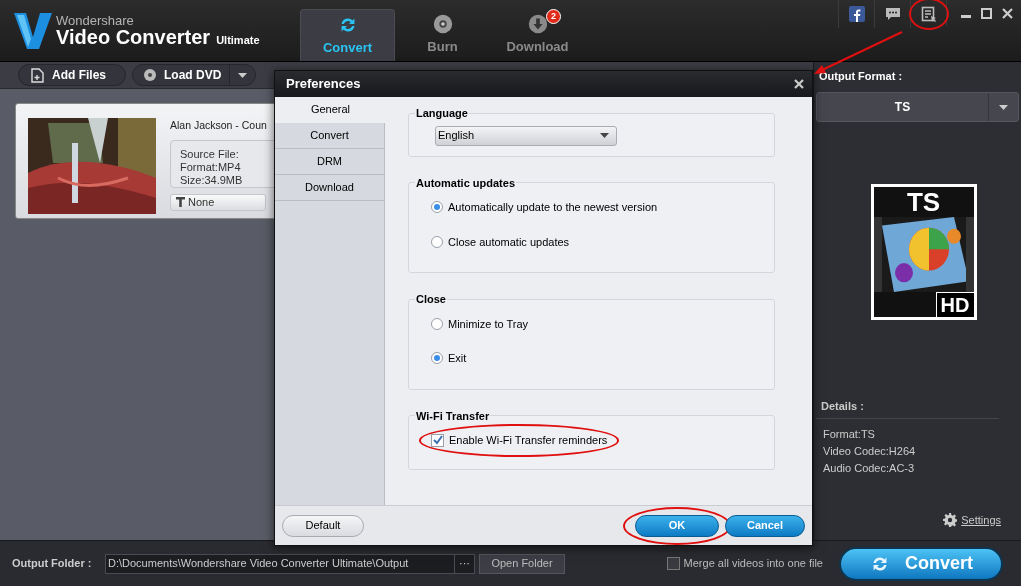  What do you see at coordinates (210, 154) in the screenshot?
I see `file-info-text: Source File:` at bounding box center [210, 154].